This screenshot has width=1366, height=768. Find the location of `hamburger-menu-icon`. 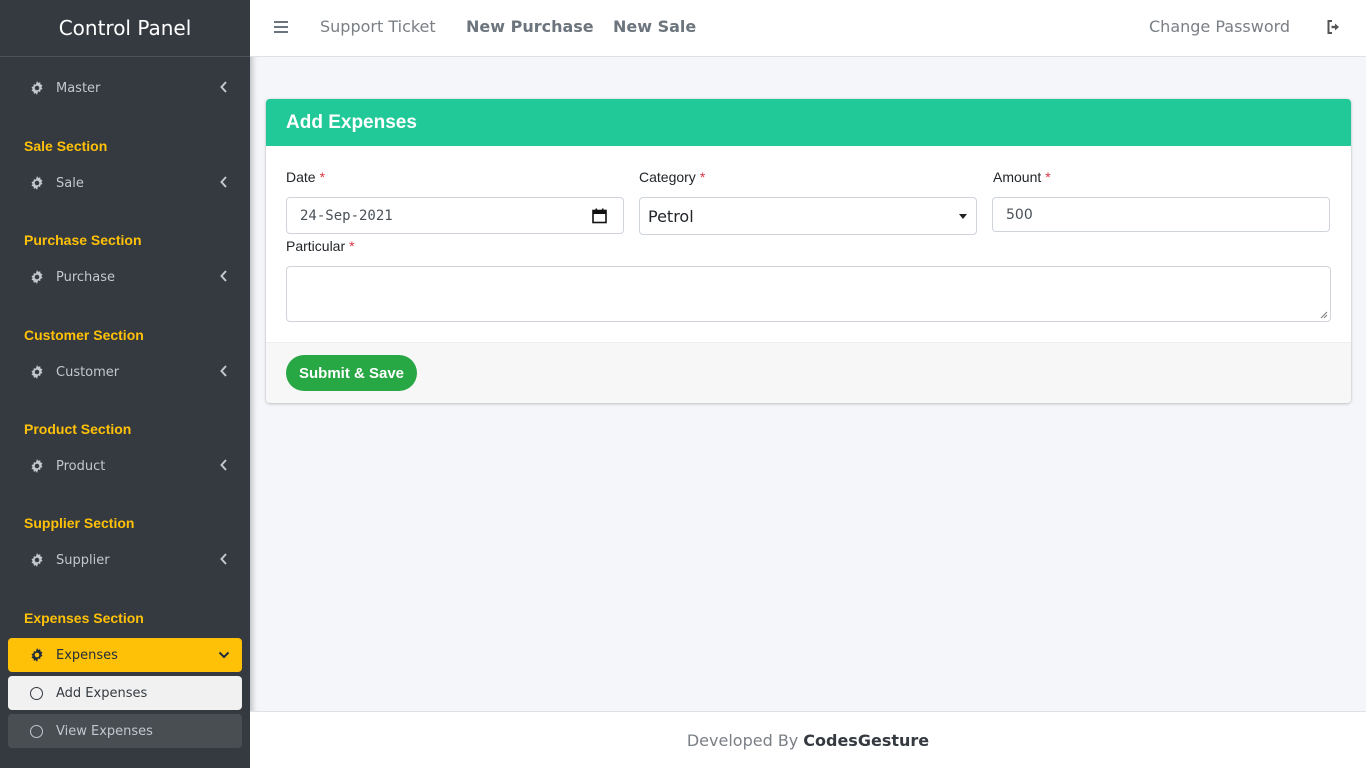

hamburger-menu-icon is located at coordinates (281, 27).